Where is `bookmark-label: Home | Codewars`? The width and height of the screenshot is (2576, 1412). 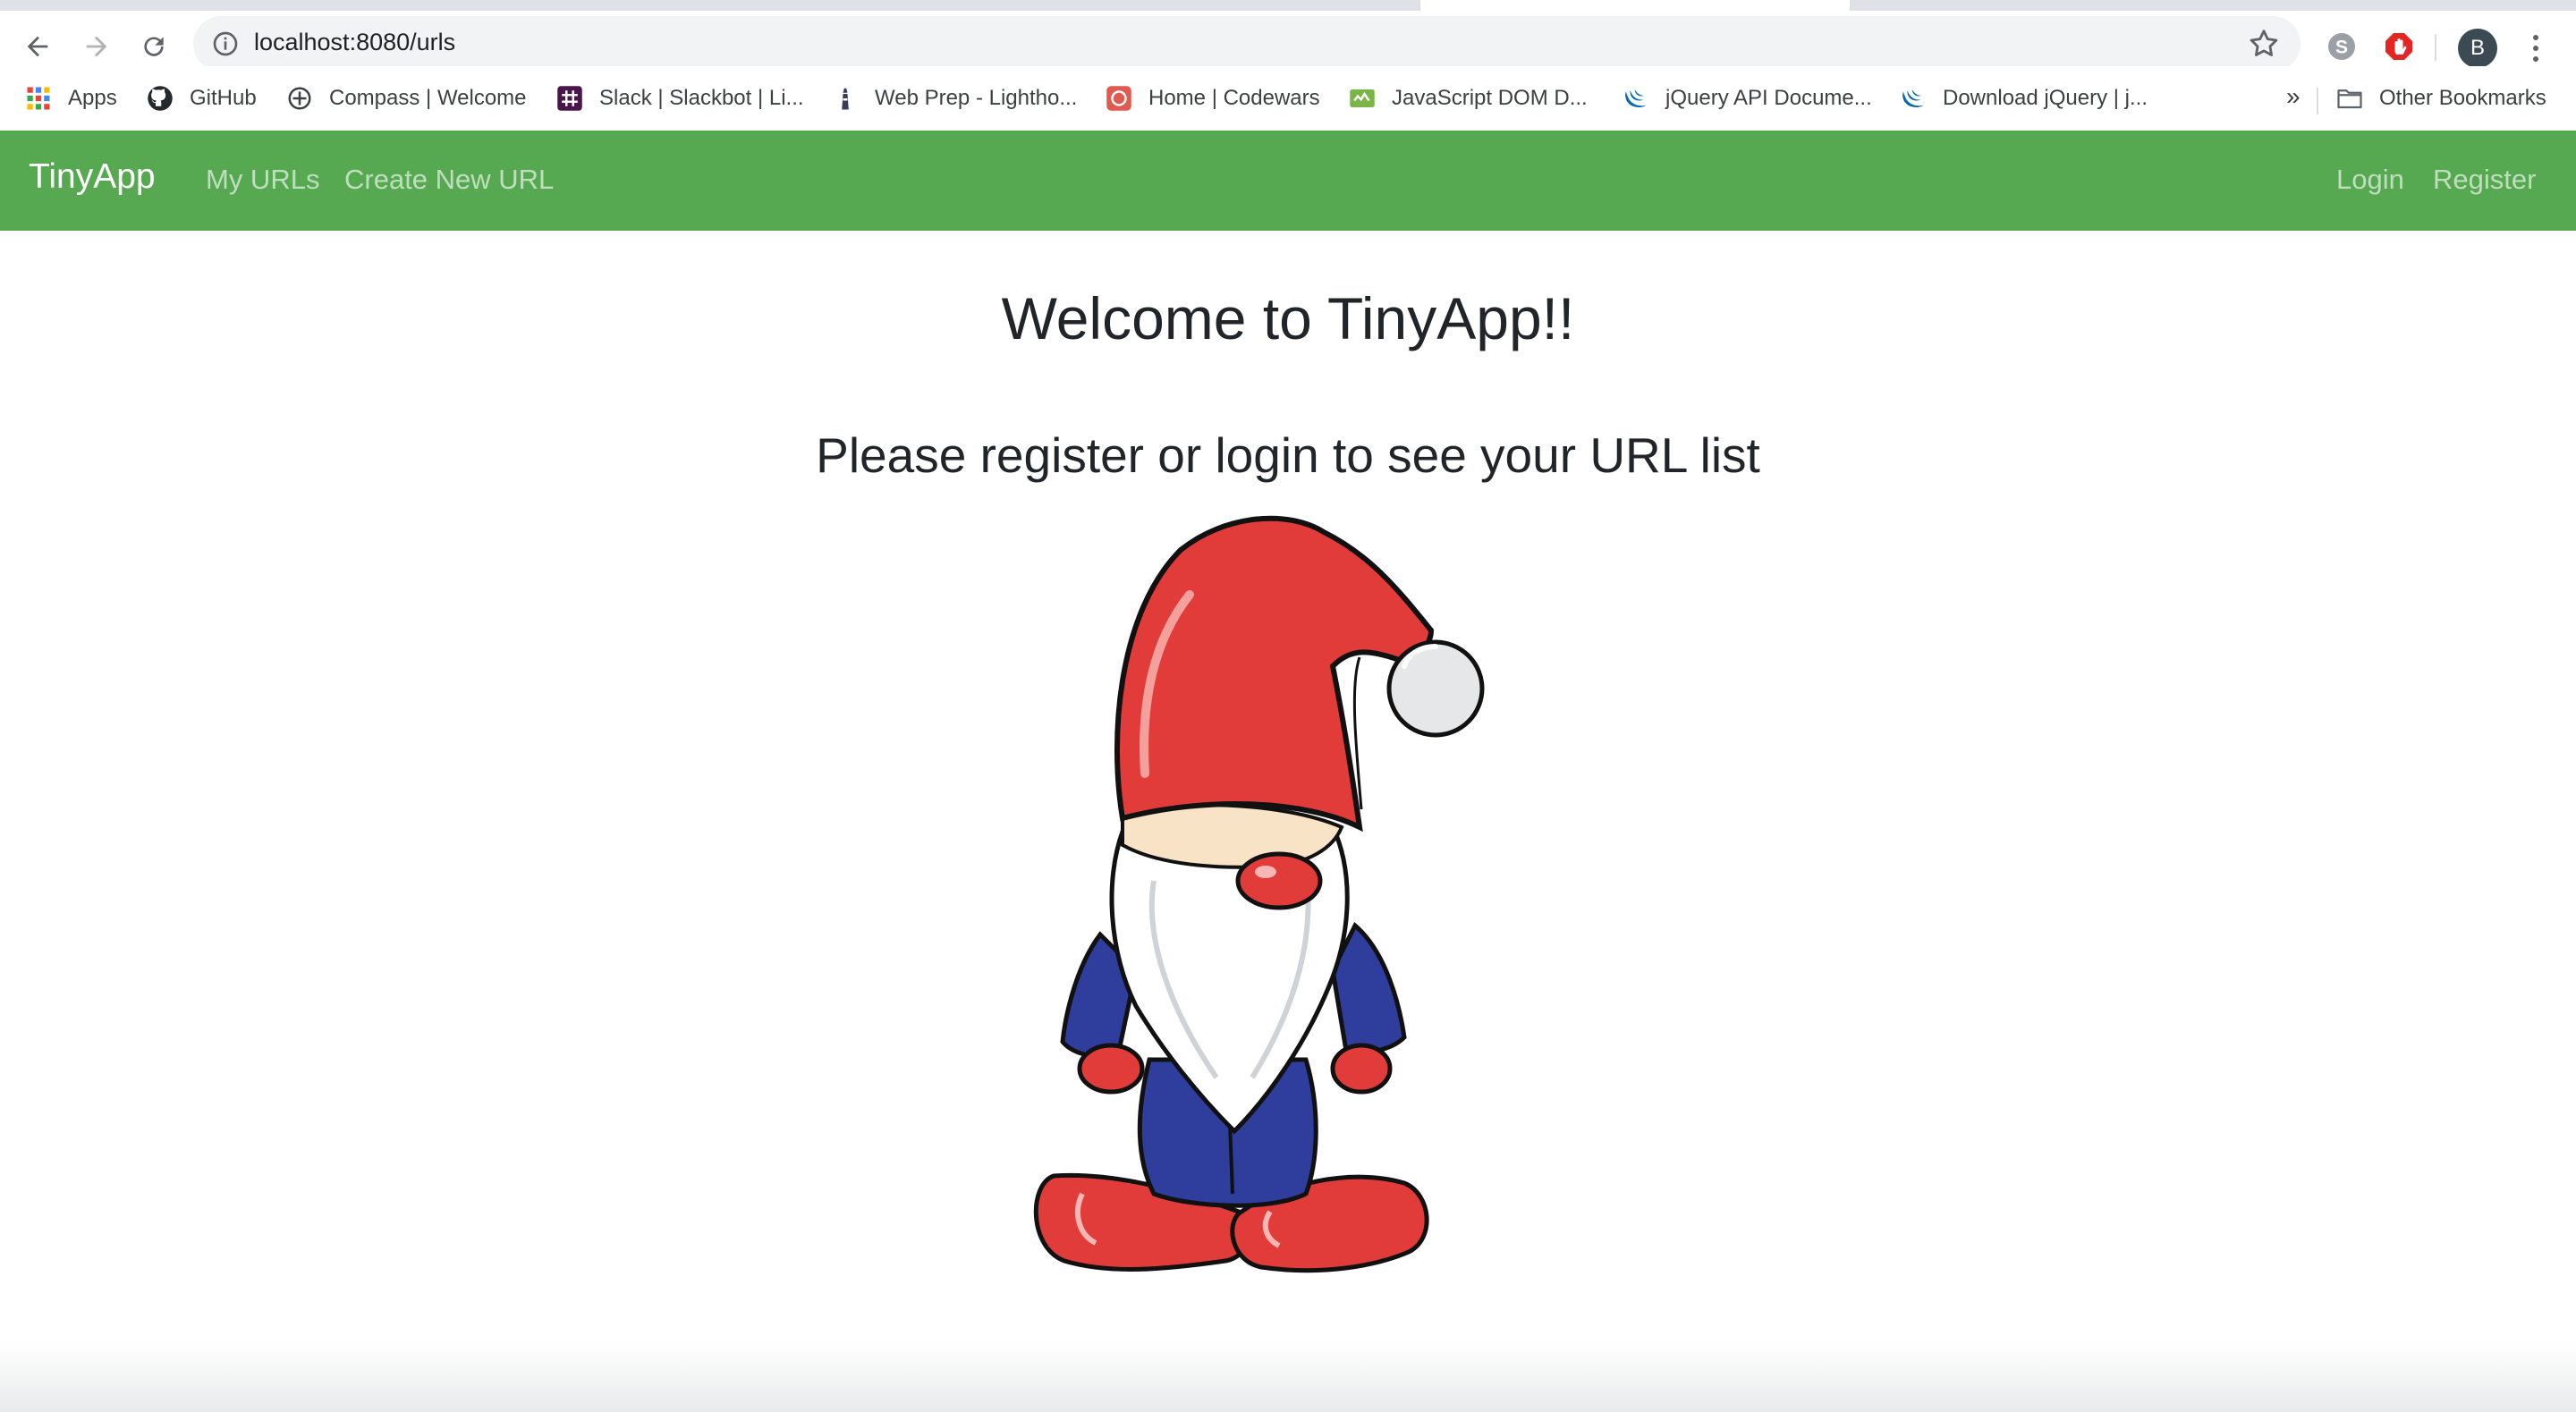
bookmark-label: Home | Codewars is located at coordinates (1234, 98).